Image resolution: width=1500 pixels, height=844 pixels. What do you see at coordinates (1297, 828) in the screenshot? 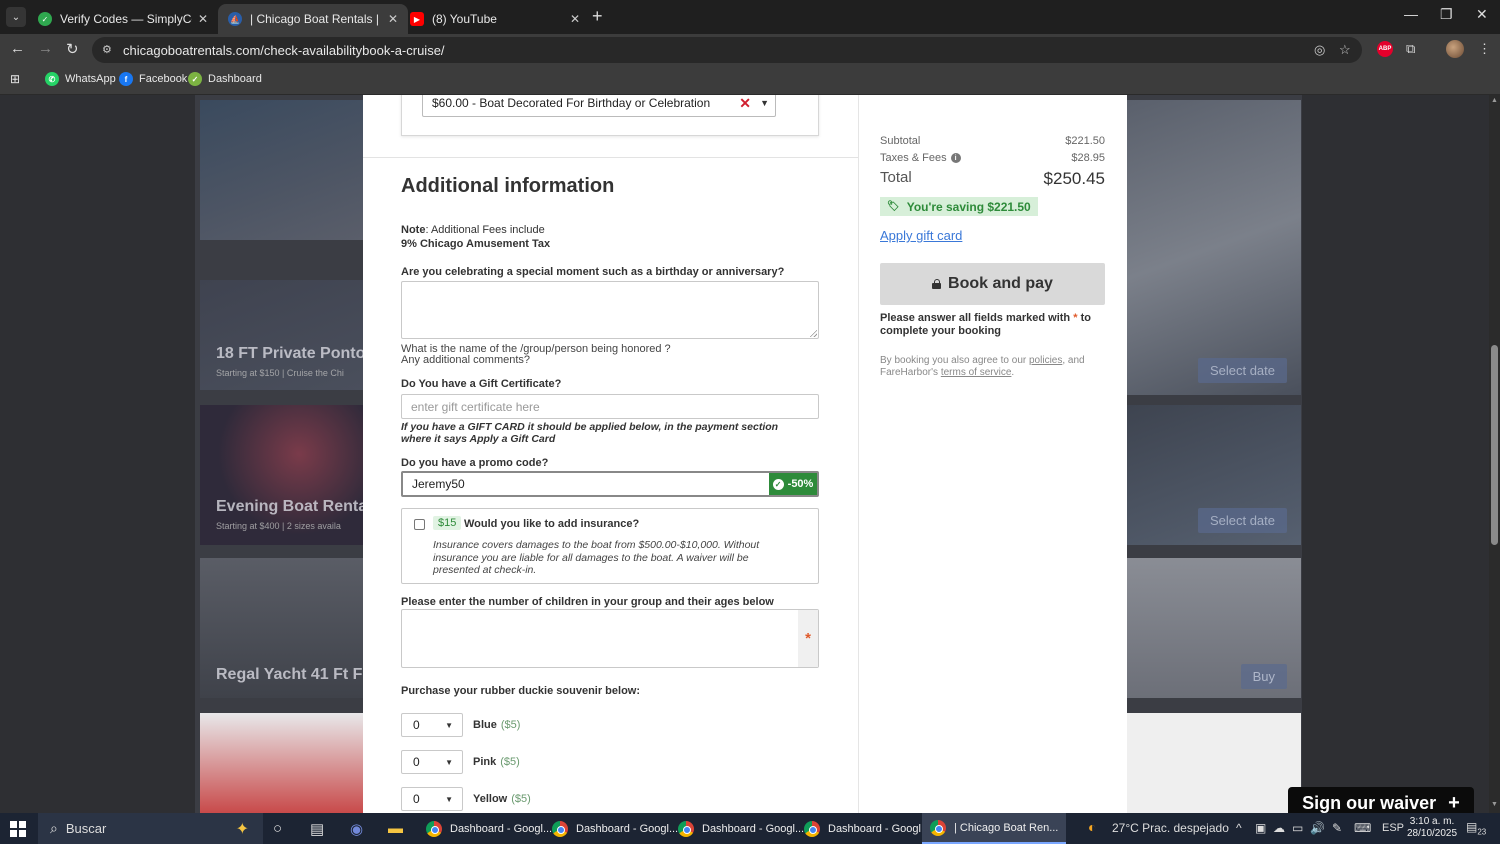
I see `tray-device-icon: ▭` at bounding box center [1297, 828].